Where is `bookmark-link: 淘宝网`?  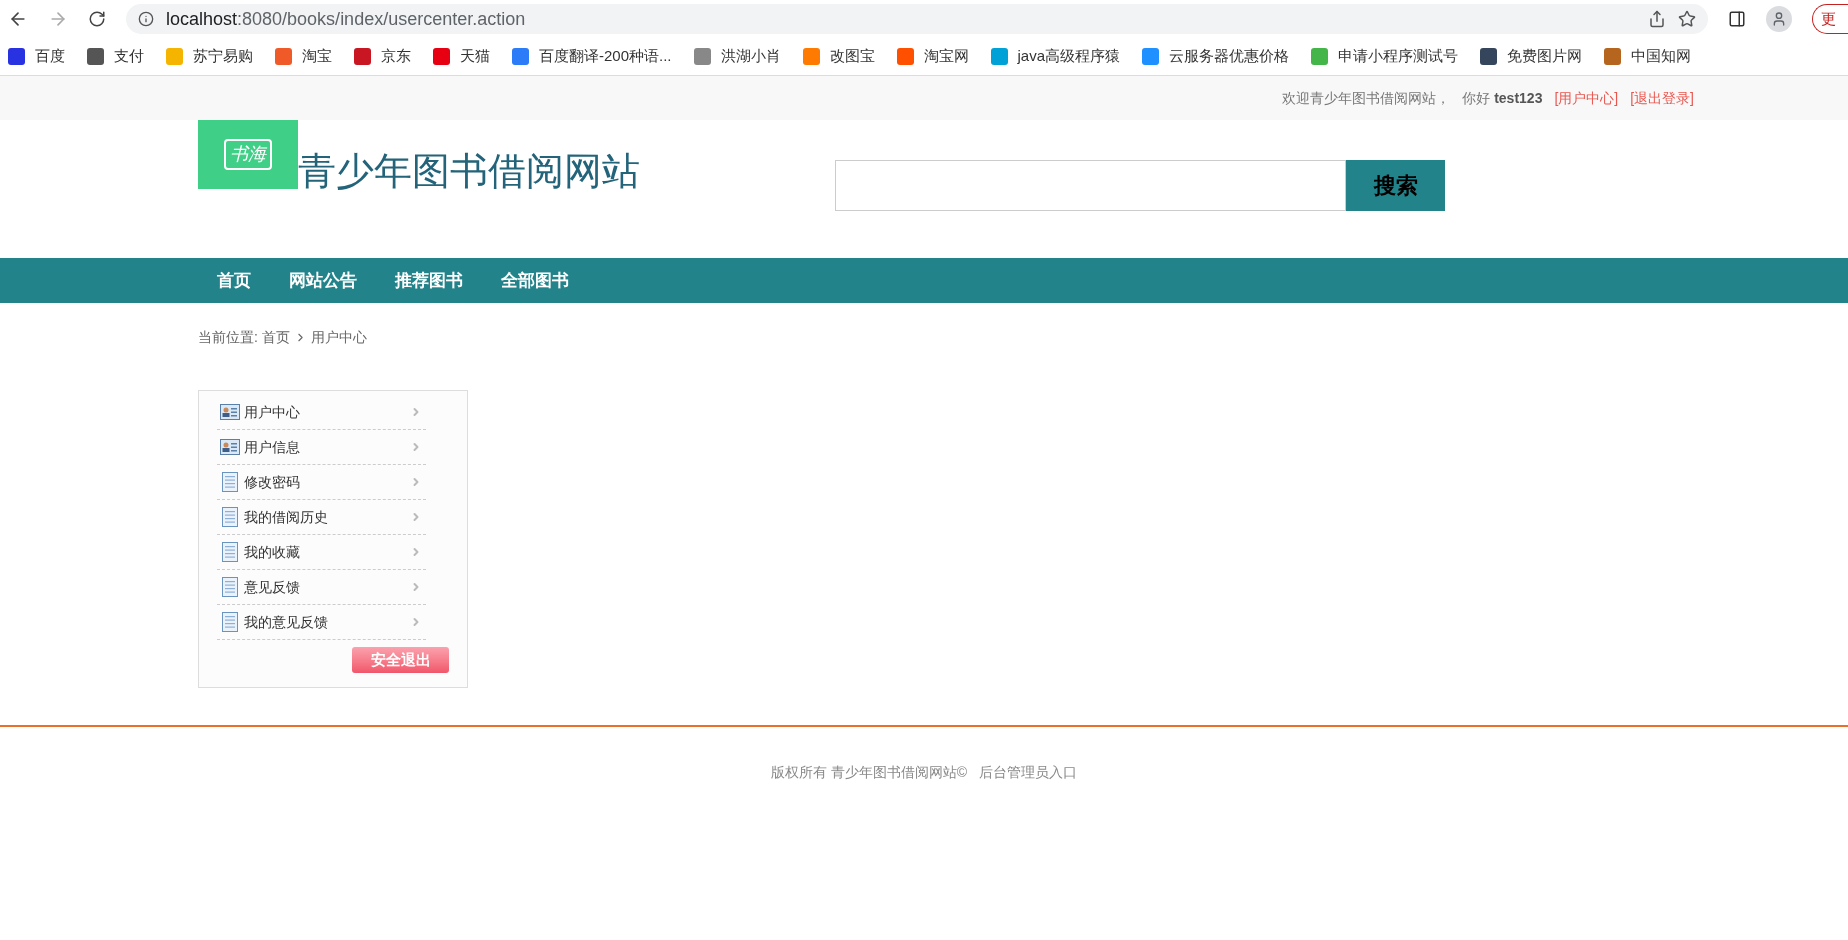
bookmark-link: 淘宝网 is located at coordinates (946, 56).